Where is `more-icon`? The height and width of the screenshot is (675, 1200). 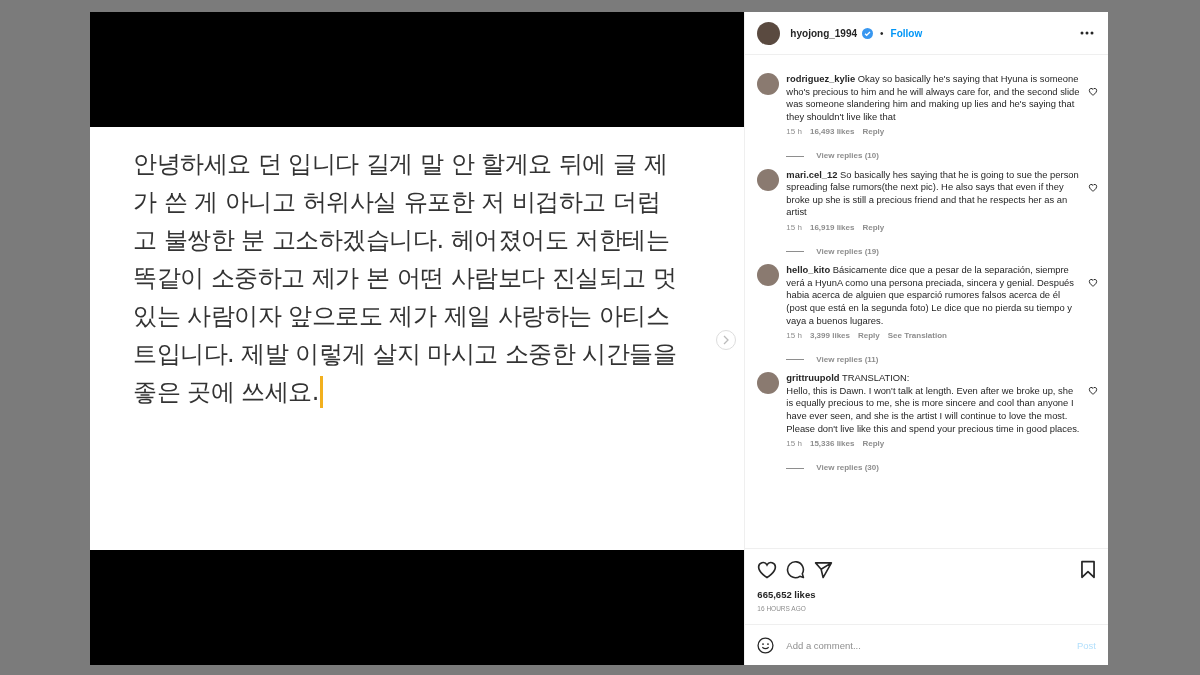
more-icon is located at coordinates (1087, 33).